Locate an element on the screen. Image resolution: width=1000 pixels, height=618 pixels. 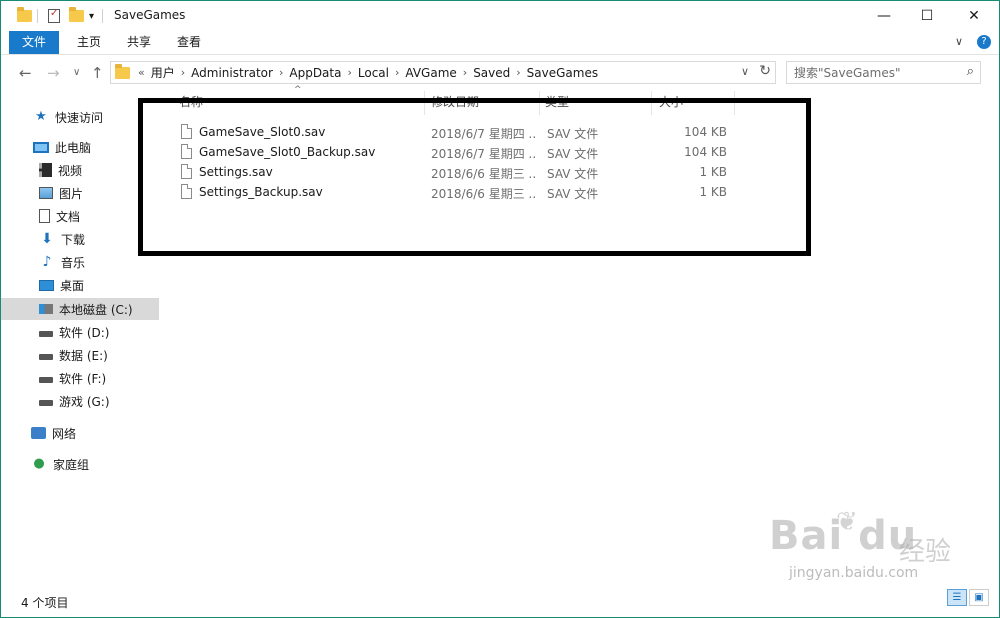
column-header-name: 名称 is located at coordinates (191, 101).